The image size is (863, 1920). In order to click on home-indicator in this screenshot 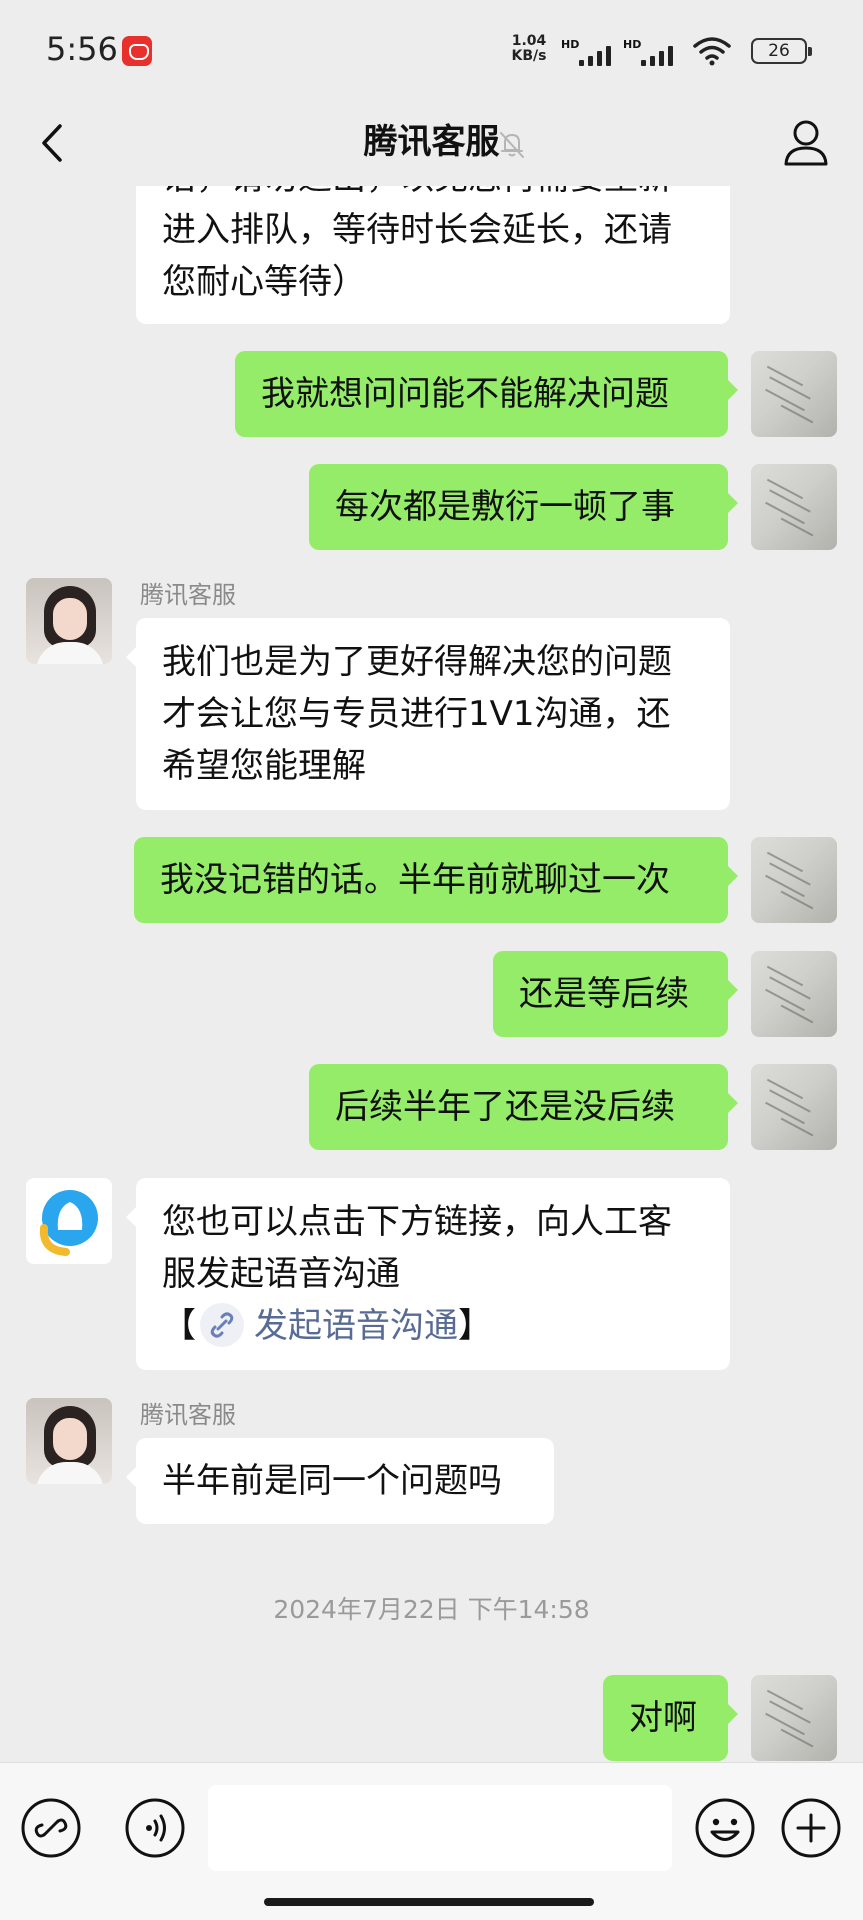, I will do `click(429, 1902)`.